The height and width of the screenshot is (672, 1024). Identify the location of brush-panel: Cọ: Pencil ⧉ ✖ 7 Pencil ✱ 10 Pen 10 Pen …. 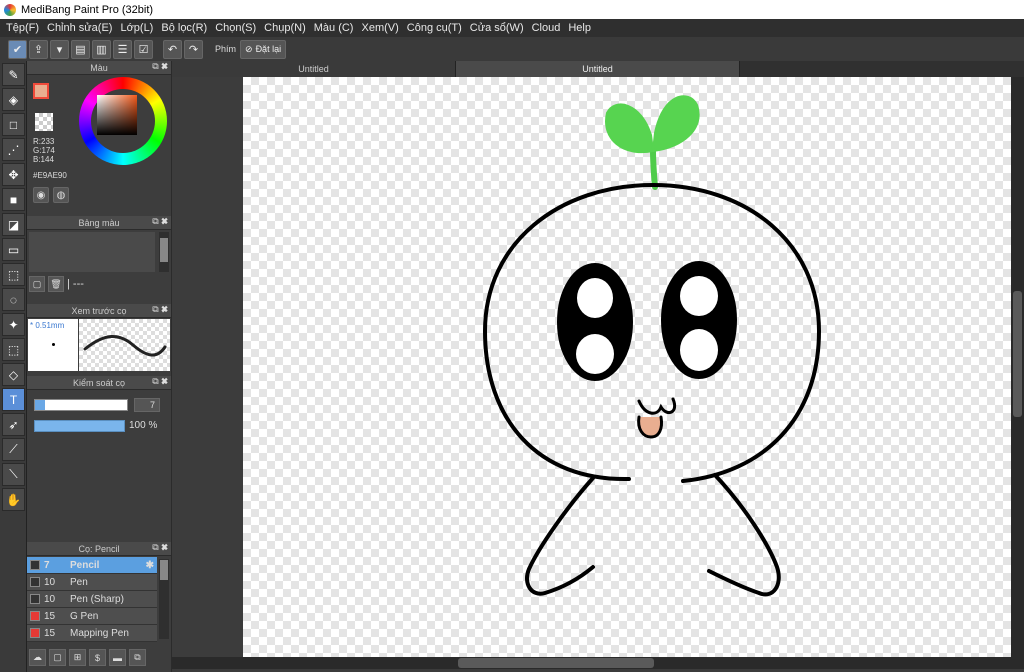
(99, 607).